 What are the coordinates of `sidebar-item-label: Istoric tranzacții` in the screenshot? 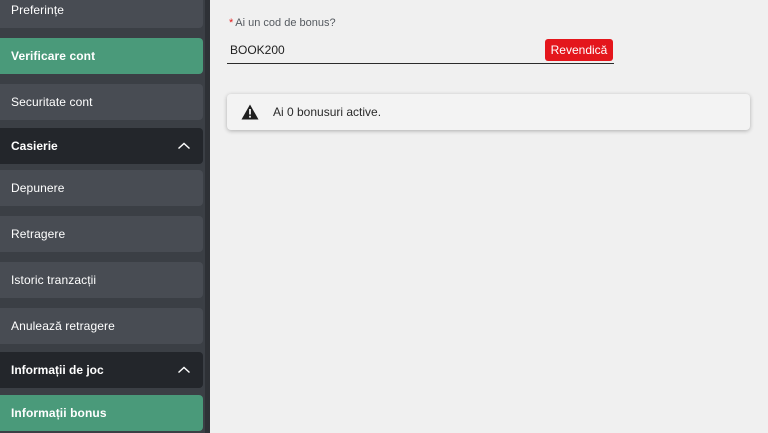 It's located at (54, 280).